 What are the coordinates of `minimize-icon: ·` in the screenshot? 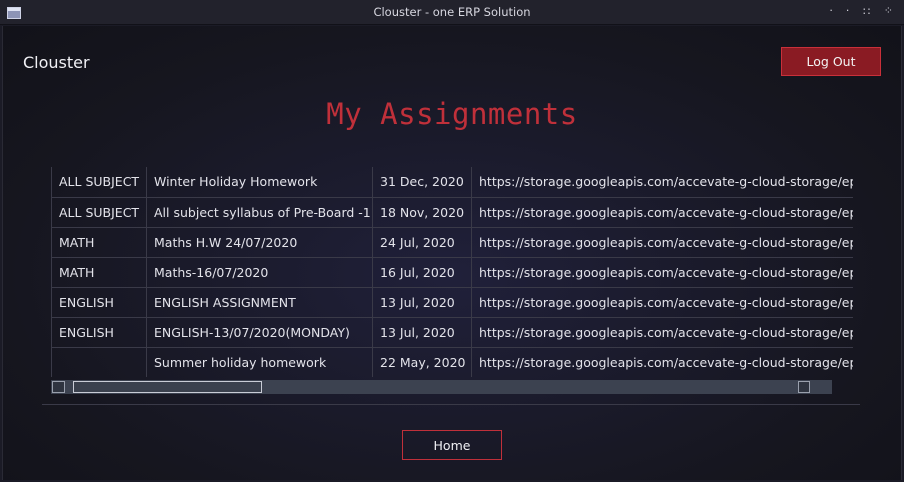 It's located at (848, 11).